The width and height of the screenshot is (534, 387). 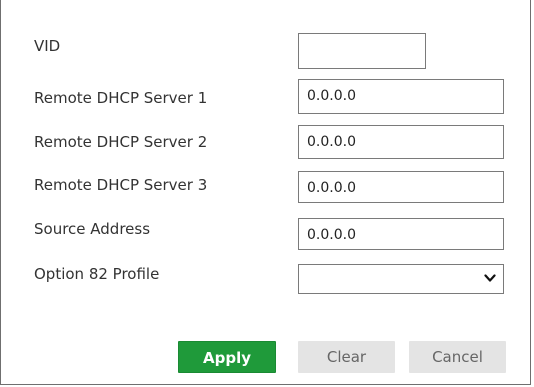 I want to click on remote-dhcp-server-1-input: 0.0.0.0, so click(x=401, y=96).